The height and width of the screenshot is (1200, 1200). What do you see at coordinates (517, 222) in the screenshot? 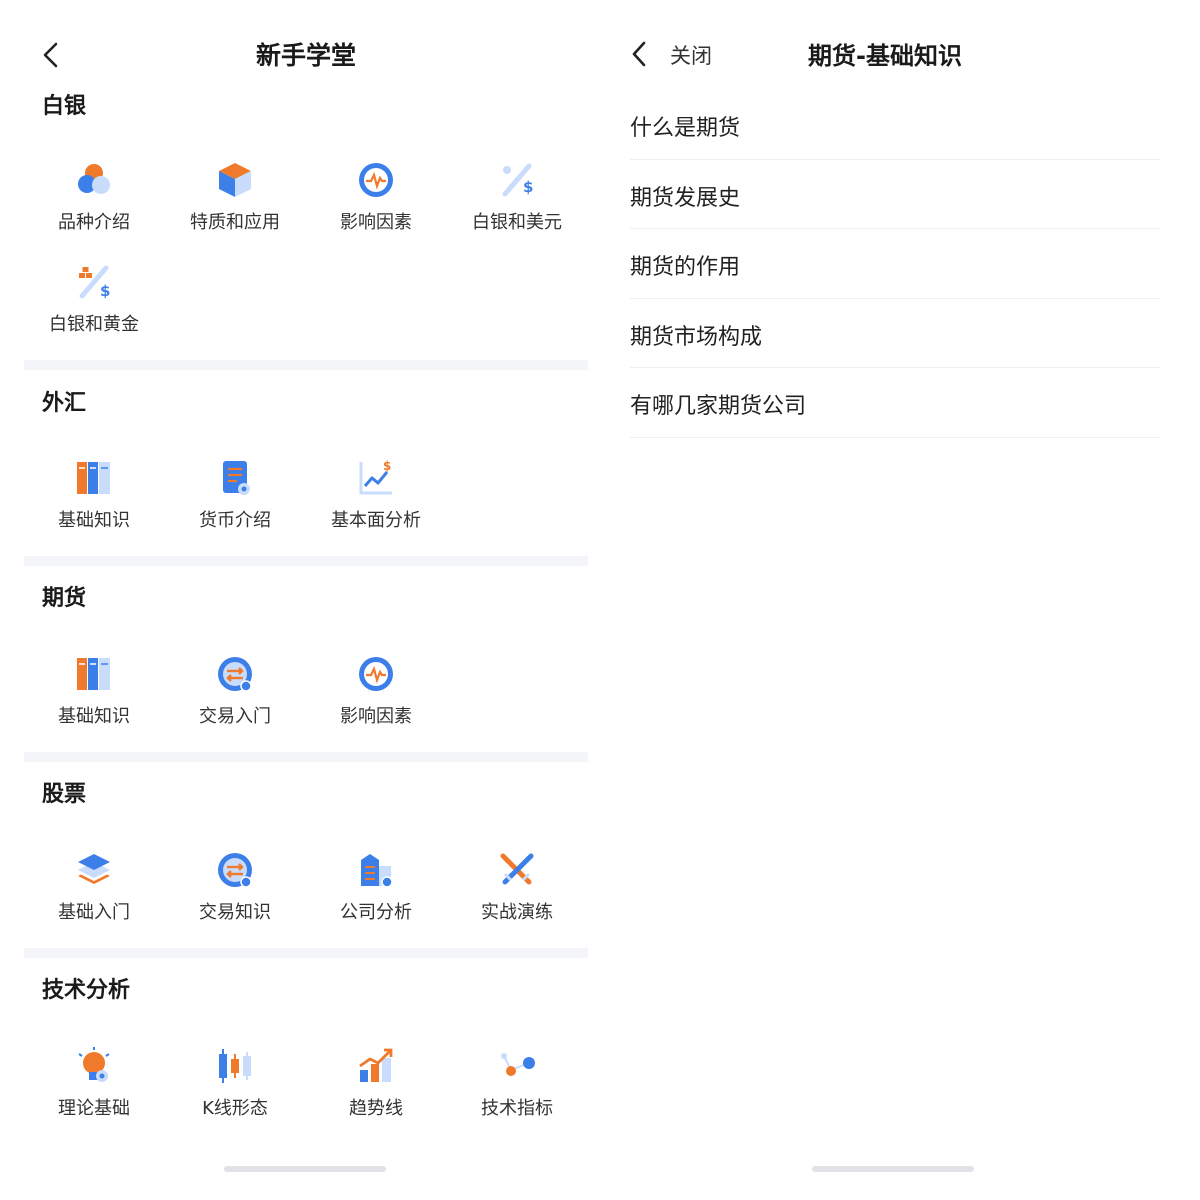
I see `item-label: 白银和美元` at bounding box center [517, 222].